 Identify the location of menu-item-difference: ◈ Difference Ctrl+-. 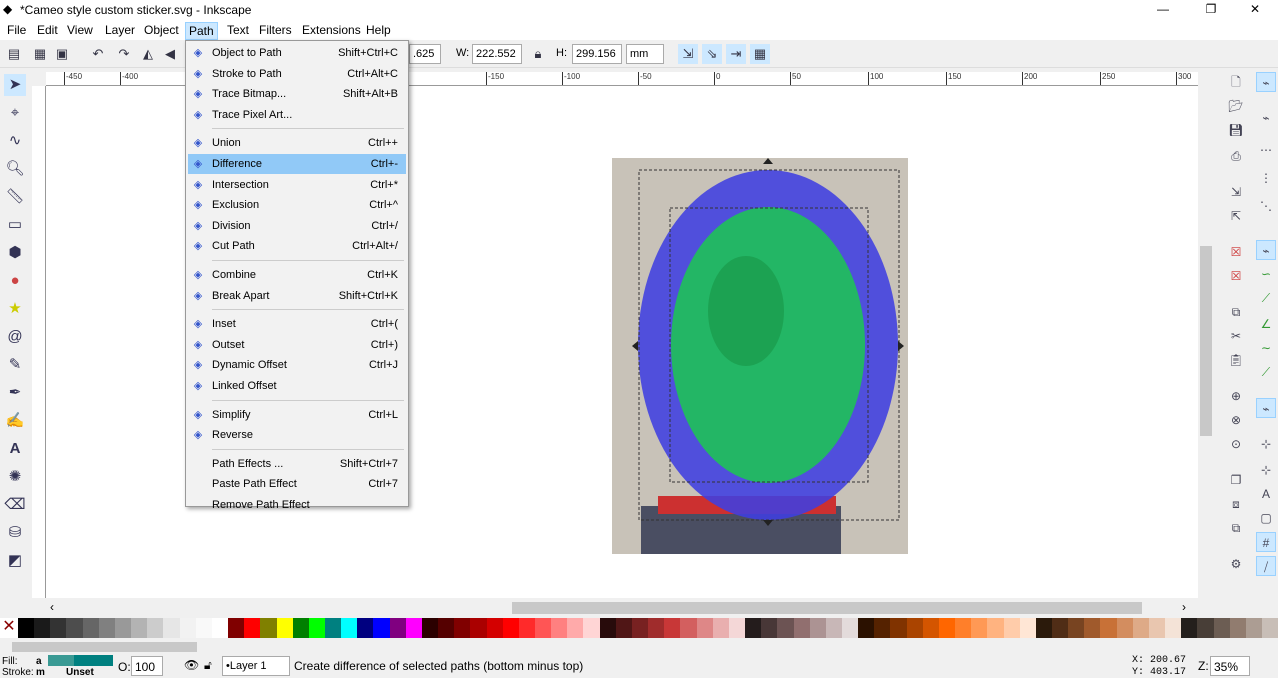
(297, 164).